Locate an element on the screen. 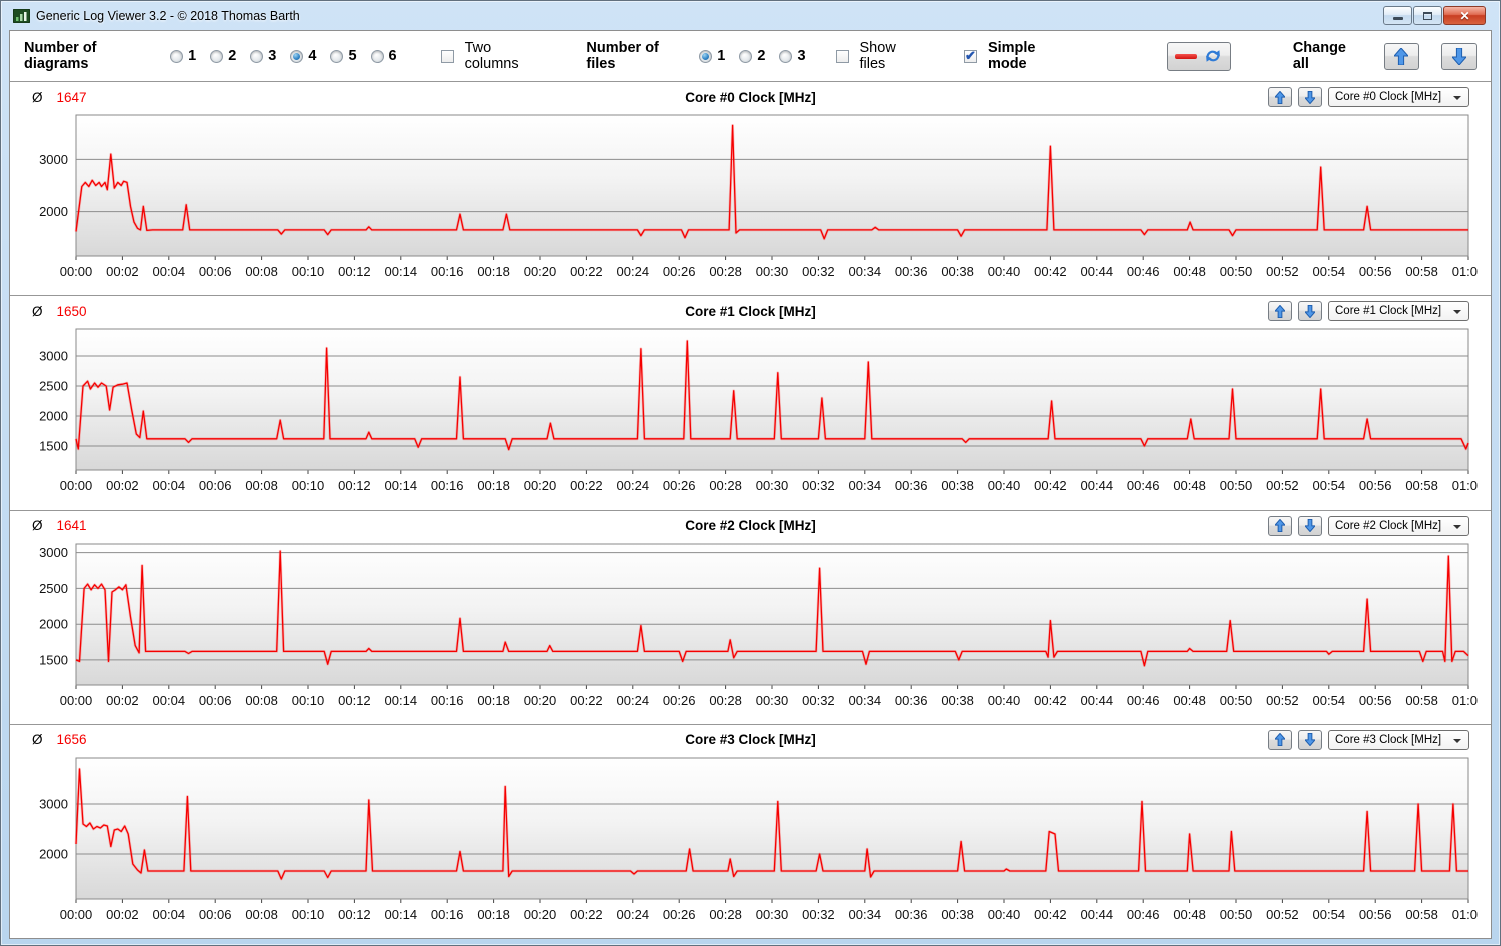 This screenshot has width=1501, height=946. reset-zoom-button is located at coordinates (1198, 56).